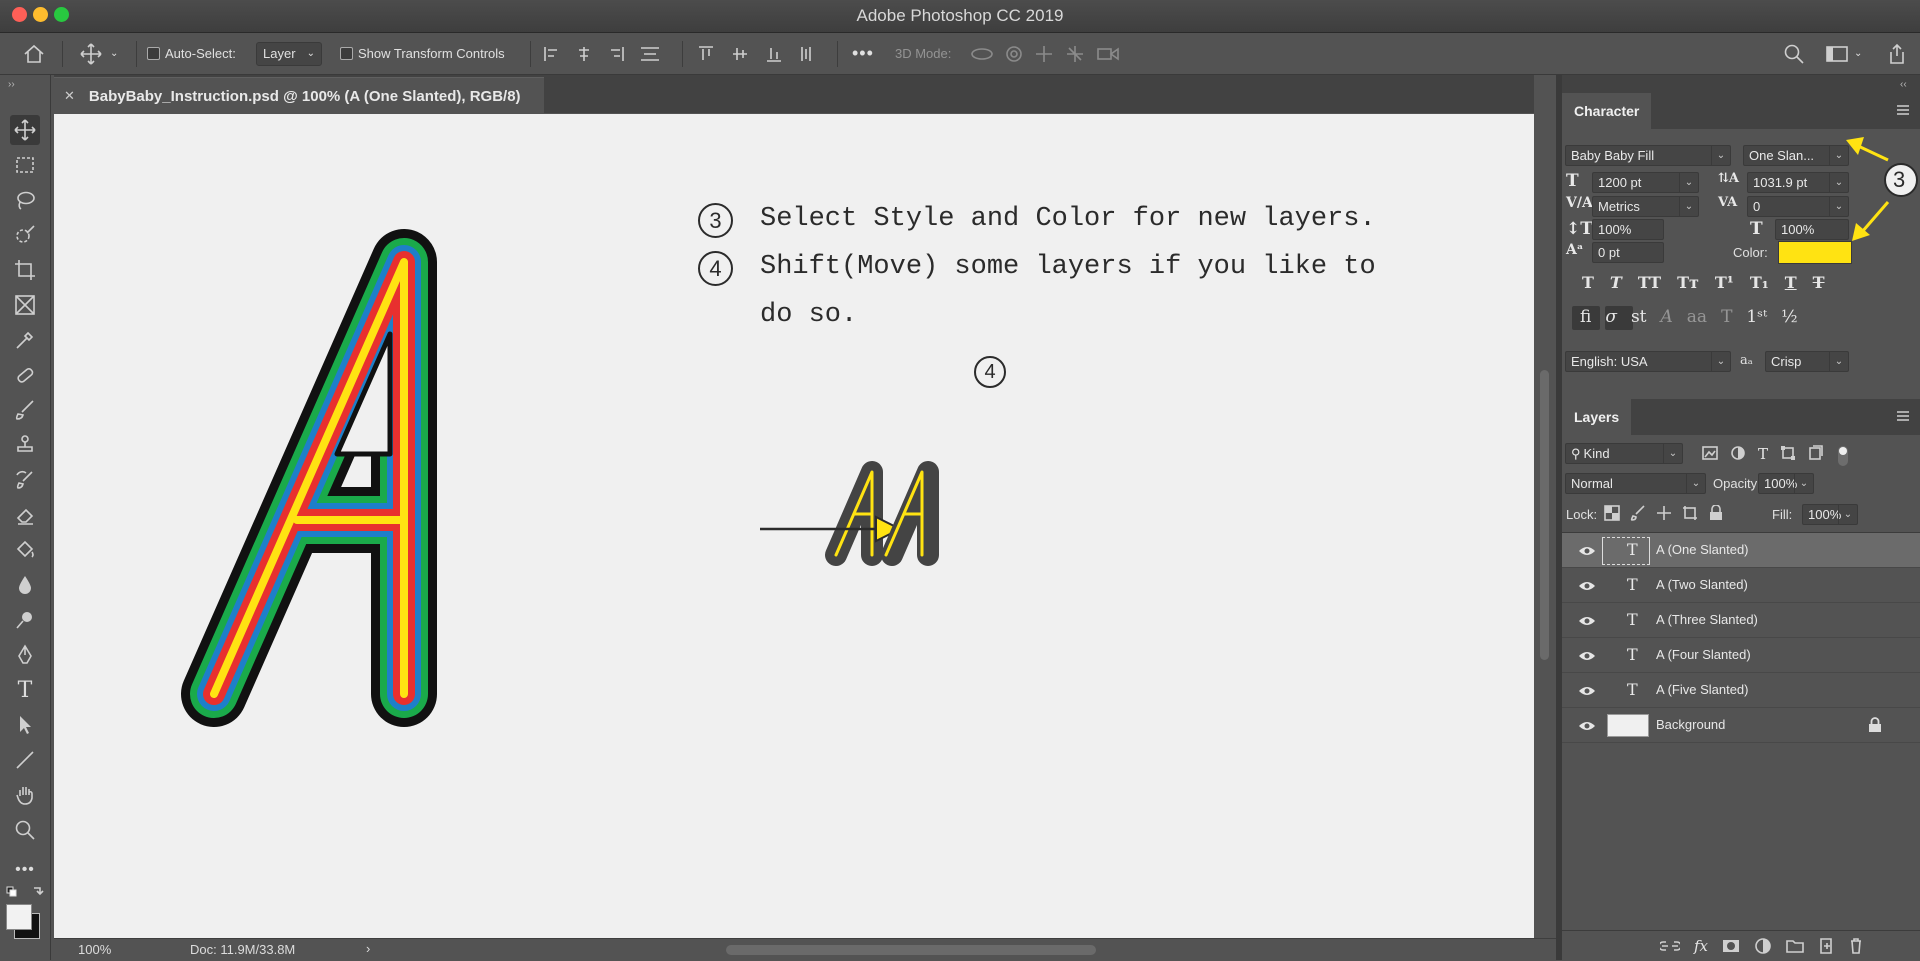  I want to click on faux-bold-icon: T, so click(1588, 282).